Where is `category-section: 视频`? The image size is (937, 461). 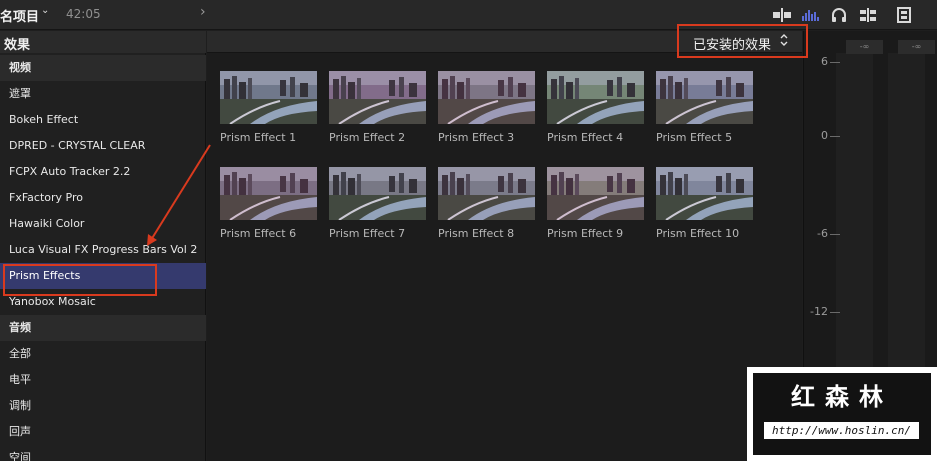 category-section: 视频 is located at coordinates (103, 68).